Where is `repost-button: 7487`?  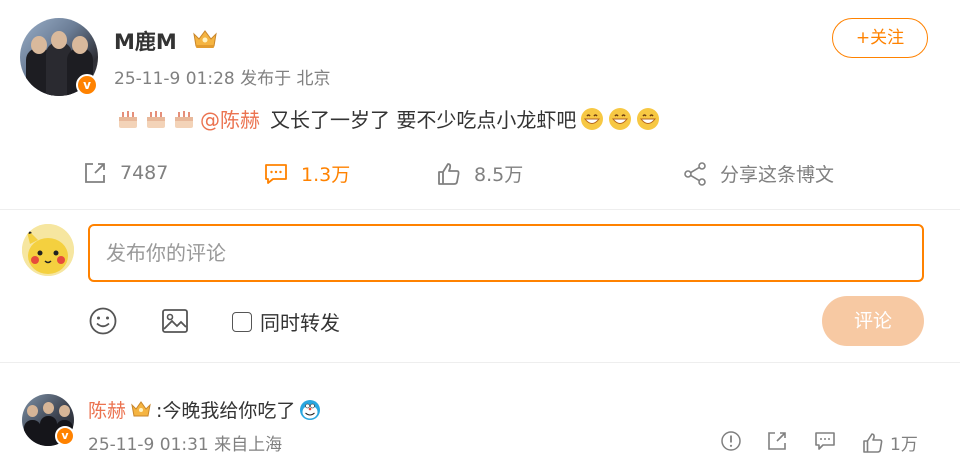
repost-button: 7487 is located at coordinates (125, 173).